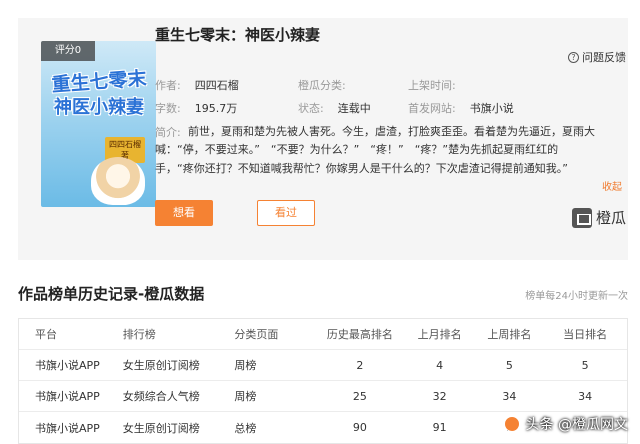 The width and height of the screenshot is (640, 444). I want to click on watermark-avatar-icon, so click(511, 424).